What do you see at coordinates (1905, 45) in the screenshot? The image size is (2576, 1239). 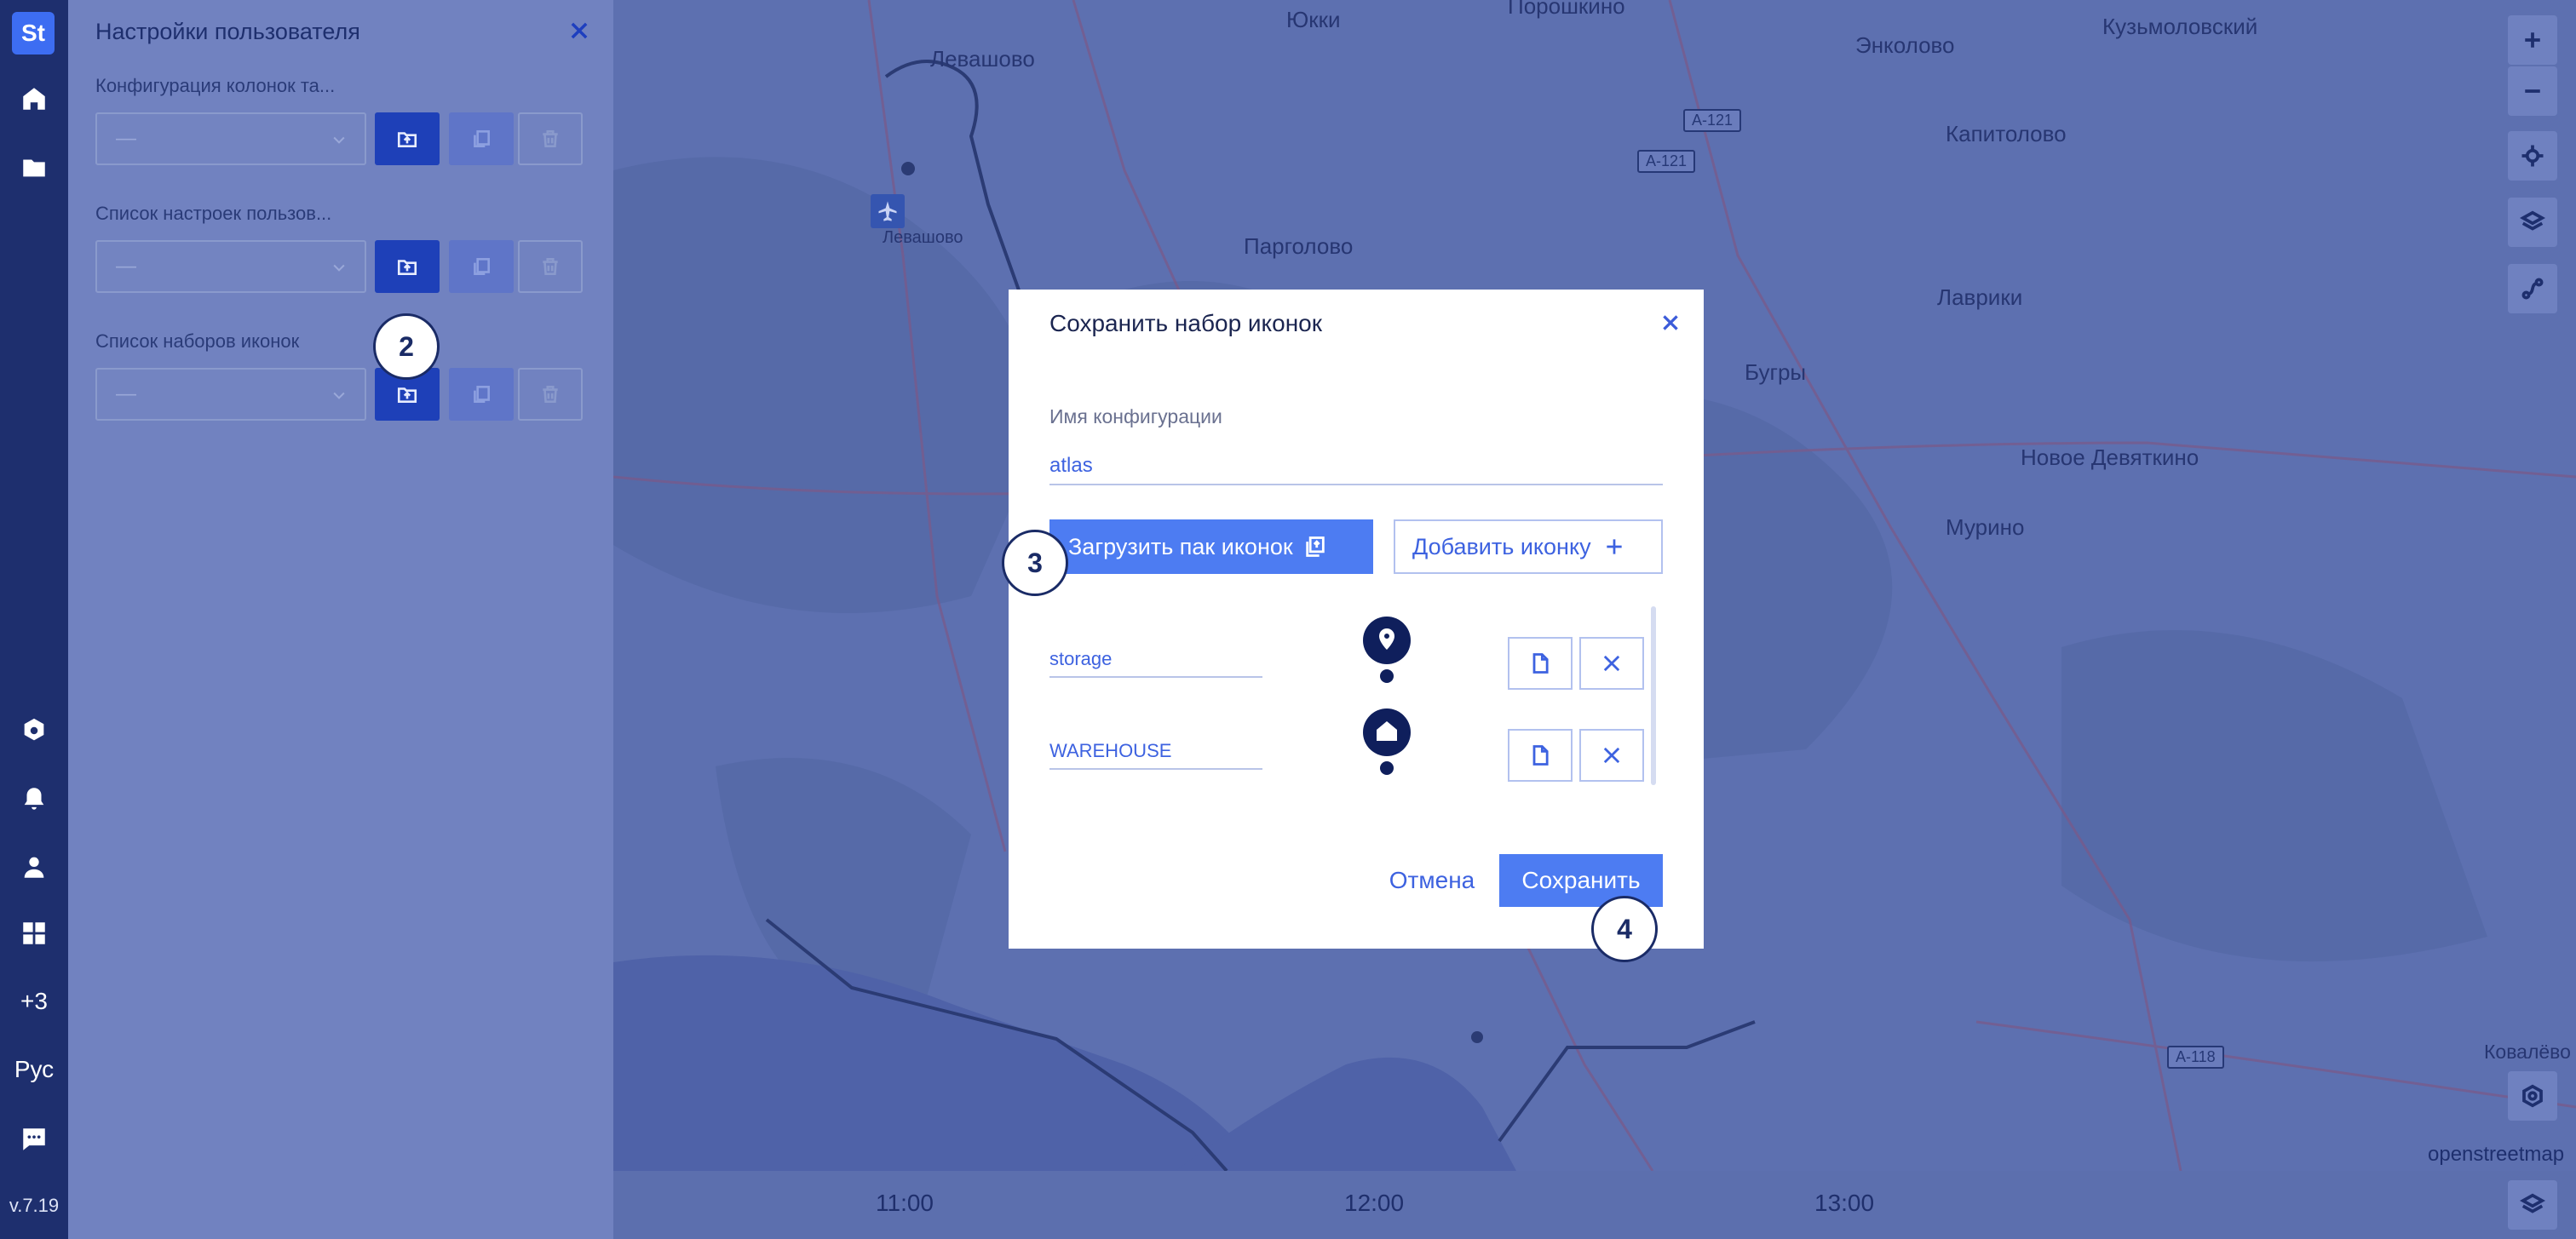 I see `map-label: Энколово` at bounding box center [1905, 45].